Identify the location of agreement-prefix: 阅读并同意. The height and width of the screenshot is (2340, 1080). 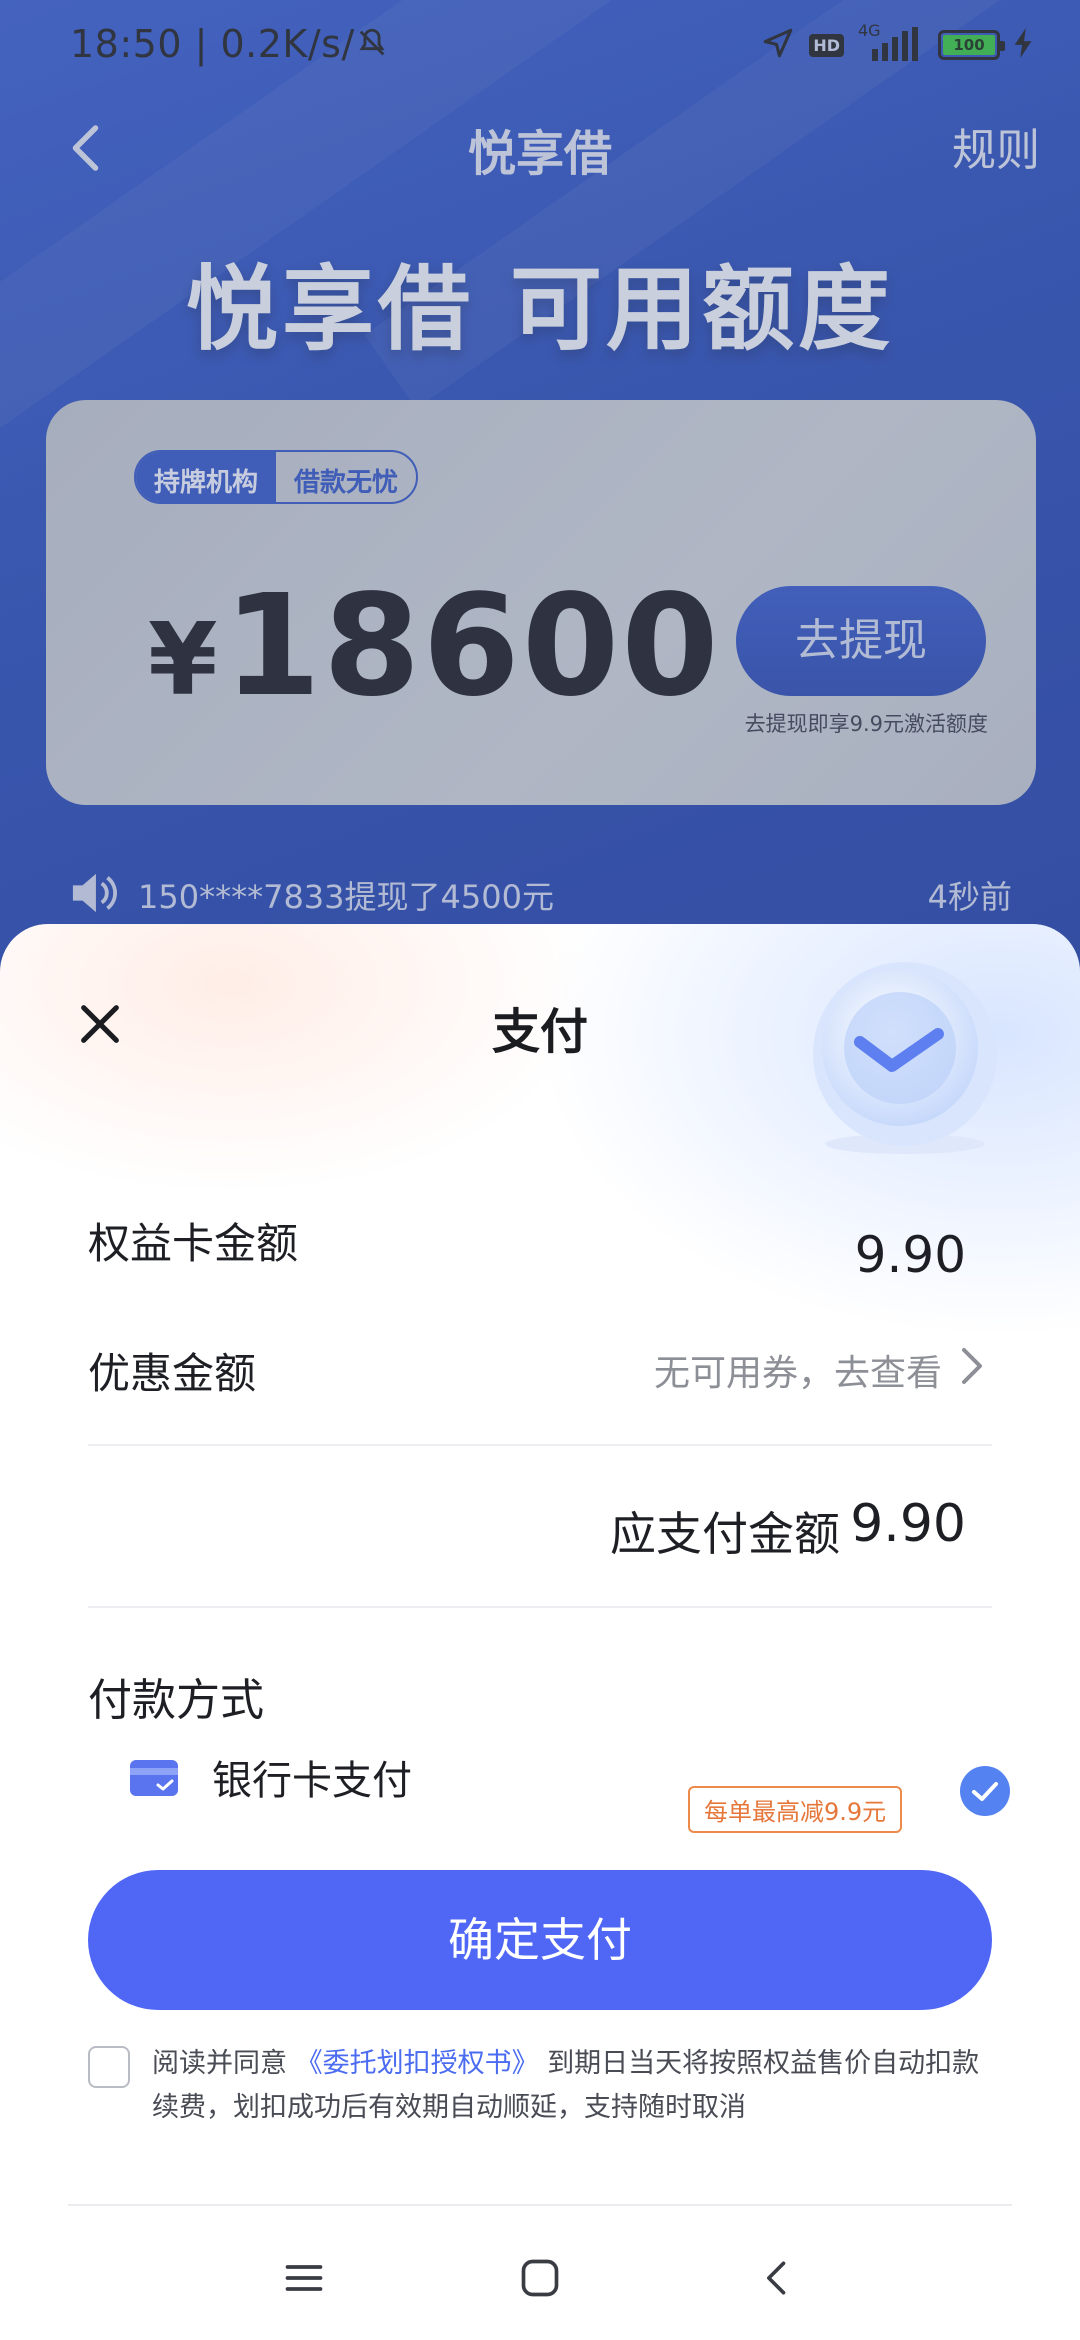
(219, 2063).